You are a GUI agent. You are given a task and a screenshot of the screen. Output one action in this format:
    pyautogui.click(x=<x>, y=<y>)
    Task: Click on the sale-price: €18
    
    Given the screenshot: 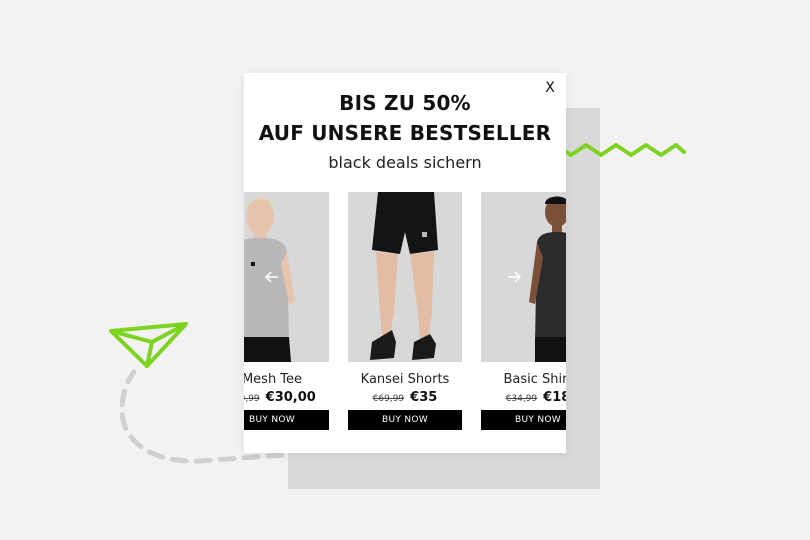 What is the action you would take?
    pyautogui.click(x=554, y=397)
    